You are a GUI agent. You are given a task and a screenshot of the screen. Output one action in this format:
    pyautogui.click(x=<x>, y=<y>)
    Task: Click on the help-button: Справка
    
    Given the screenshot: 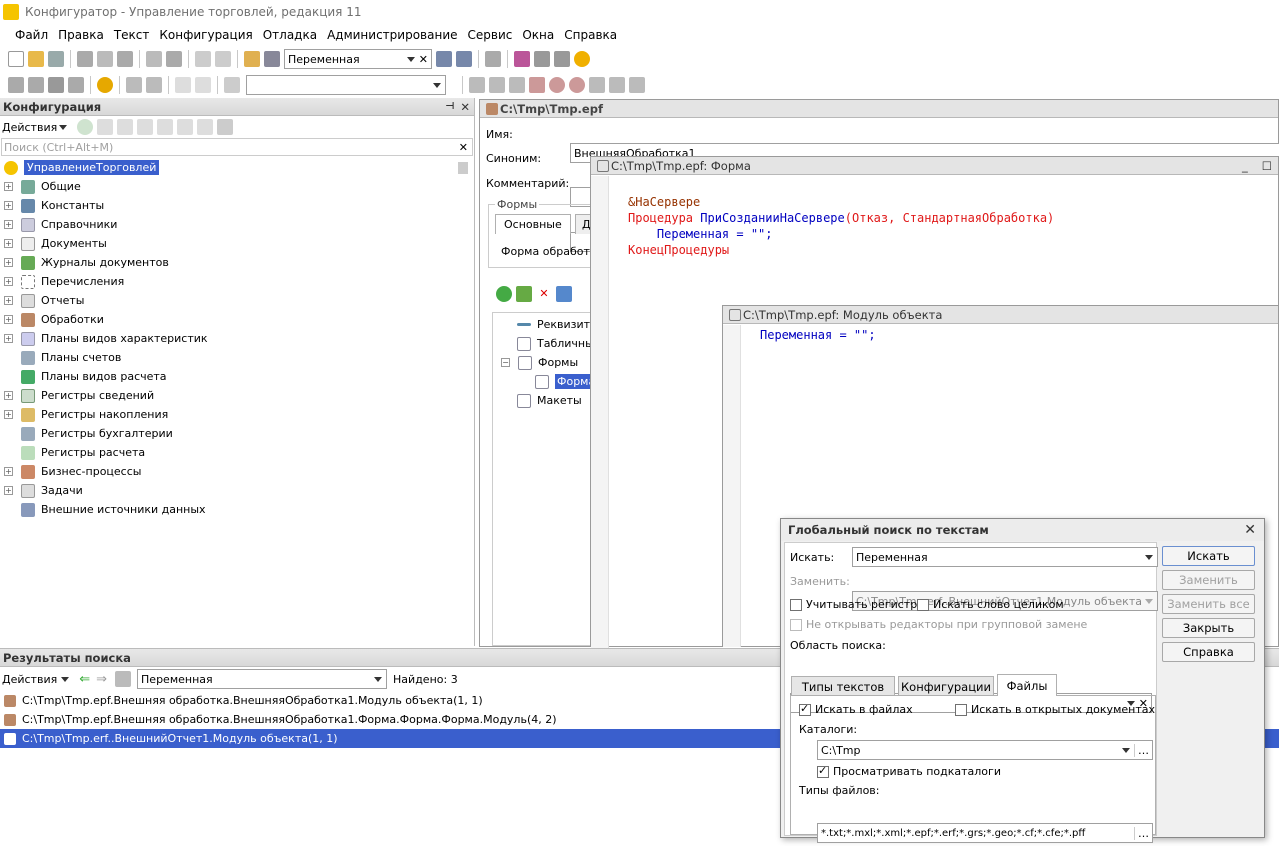 What is the action you would take?
    pyautogui.click(x=1208, y=652)
    